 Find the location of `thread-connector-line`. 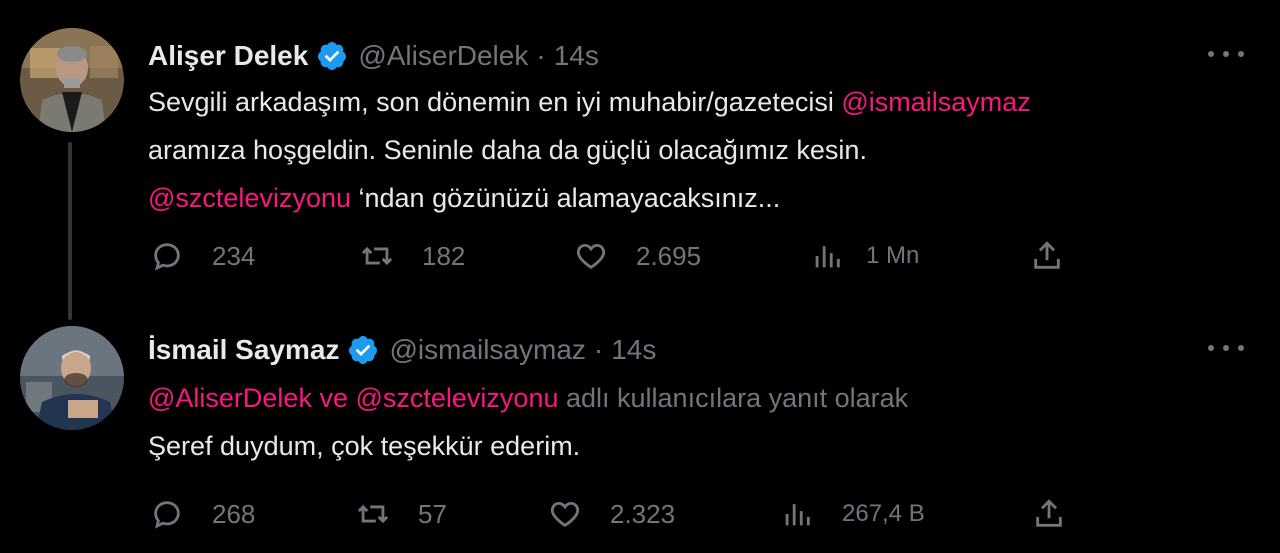

thread-connector-line is located at coordinates (70, 231).